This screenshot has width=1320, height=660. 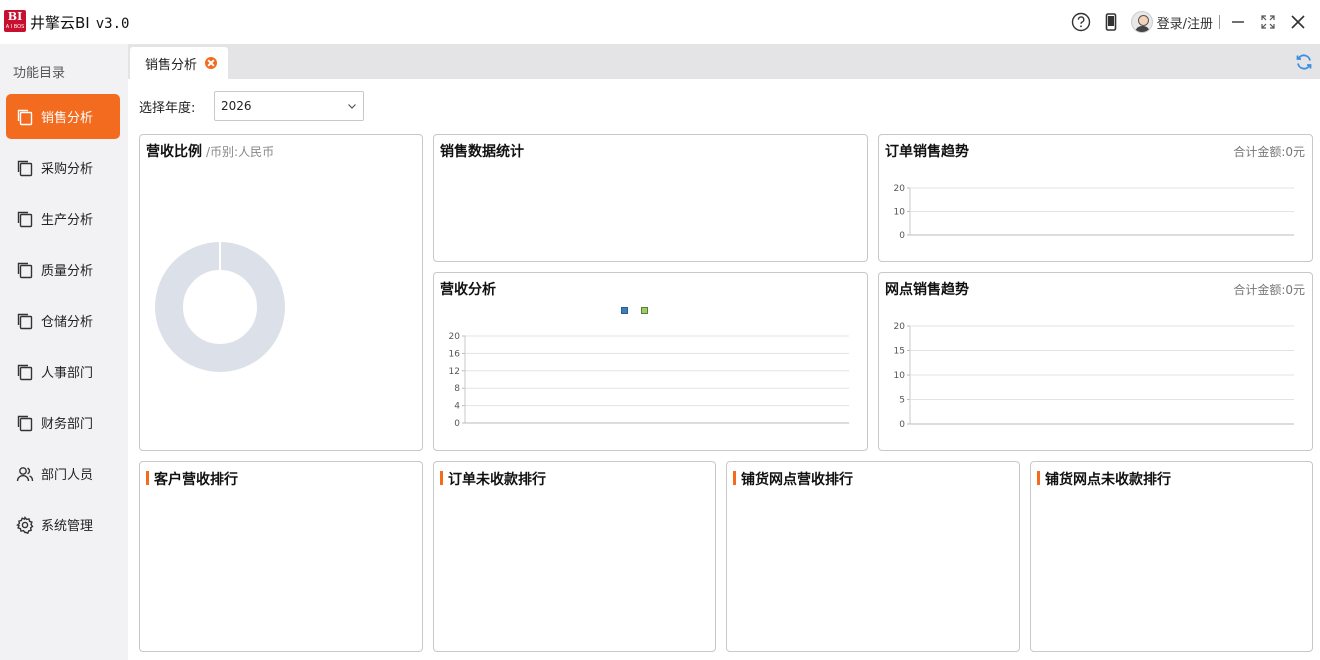 I want to click on sidebar-item-hr-department: 人事部门, so click(x=63, y=371).